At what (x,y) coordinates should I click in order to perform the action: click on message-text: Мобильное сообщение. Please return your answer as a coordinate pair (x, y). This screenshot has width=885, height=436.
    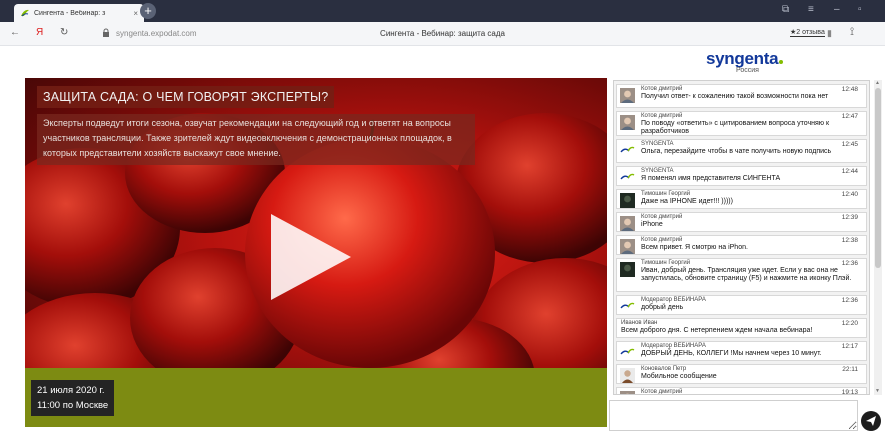
    Looking at the image, I should click on (679, 376).